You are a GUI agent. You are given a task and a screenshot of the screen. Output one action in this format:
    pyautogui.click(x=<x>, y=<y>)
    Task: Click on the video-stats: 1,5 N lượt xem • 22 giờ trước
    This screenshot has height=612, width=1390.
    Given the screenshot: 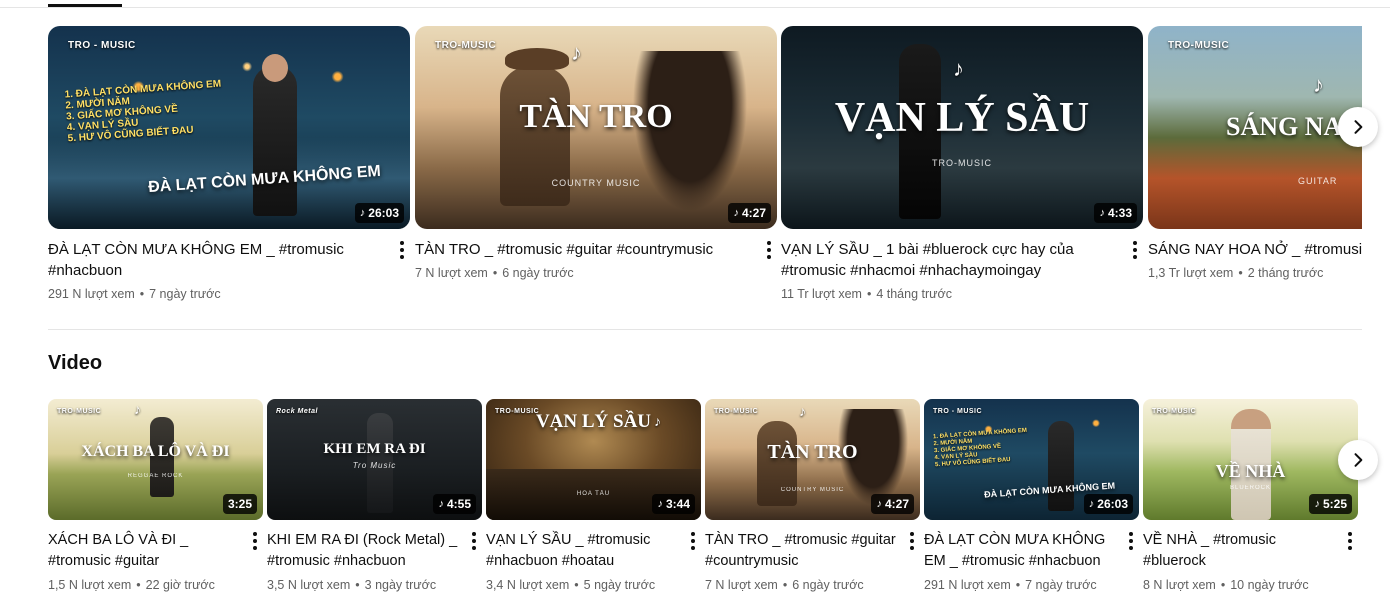 What is the action you would take?
    pyautogui.click(x=131, y=585)
    